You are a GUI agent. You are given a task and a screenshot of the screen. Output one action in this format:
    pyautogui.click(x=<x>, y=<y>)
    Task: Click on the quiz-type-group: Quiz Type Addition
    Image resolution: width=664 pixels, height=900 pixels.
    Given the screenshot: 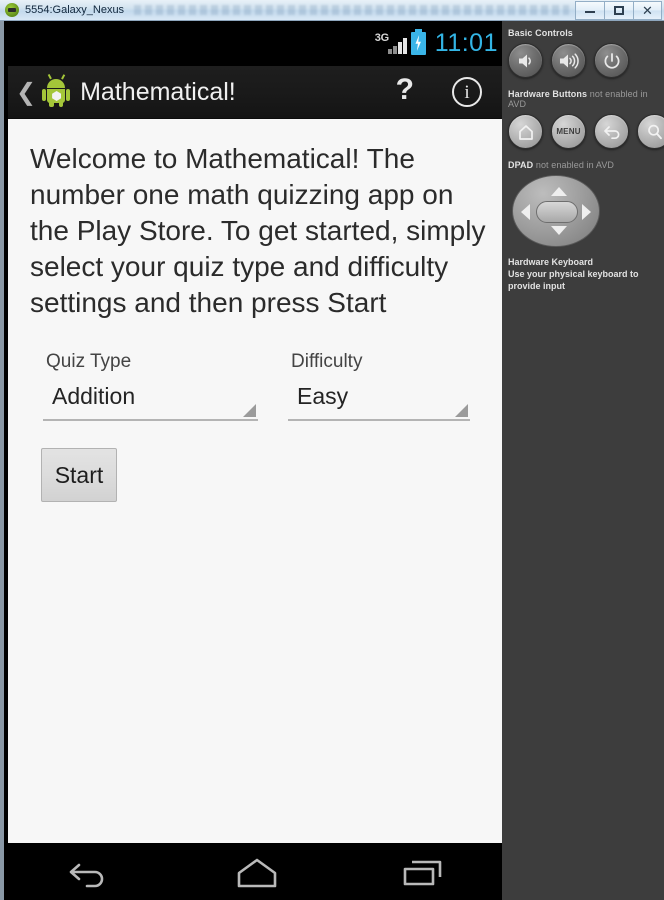 What is the action you would take?
    pyautogui.click(x=150, y=386)
    